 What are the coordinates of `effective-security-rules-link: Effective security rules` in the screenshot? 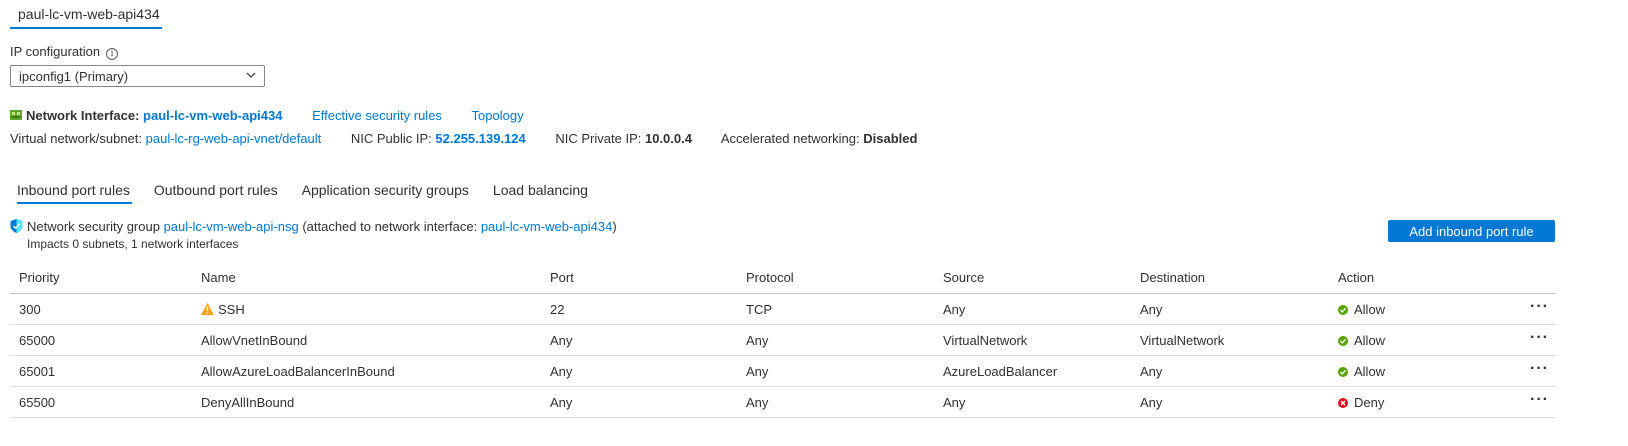 It's located at (377, 115).